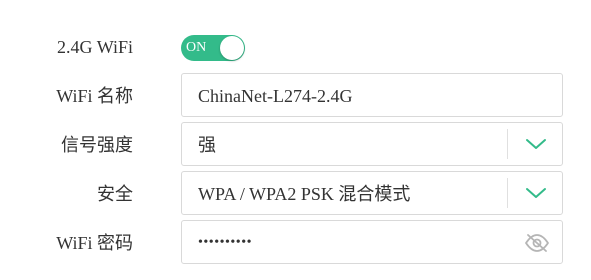 The height and width of the screenshot is (280, 591). What do you see at coordinates (372, 144) in the screenshot?
I see `signal-strength-select: 强` at bounding box center [372, 144].